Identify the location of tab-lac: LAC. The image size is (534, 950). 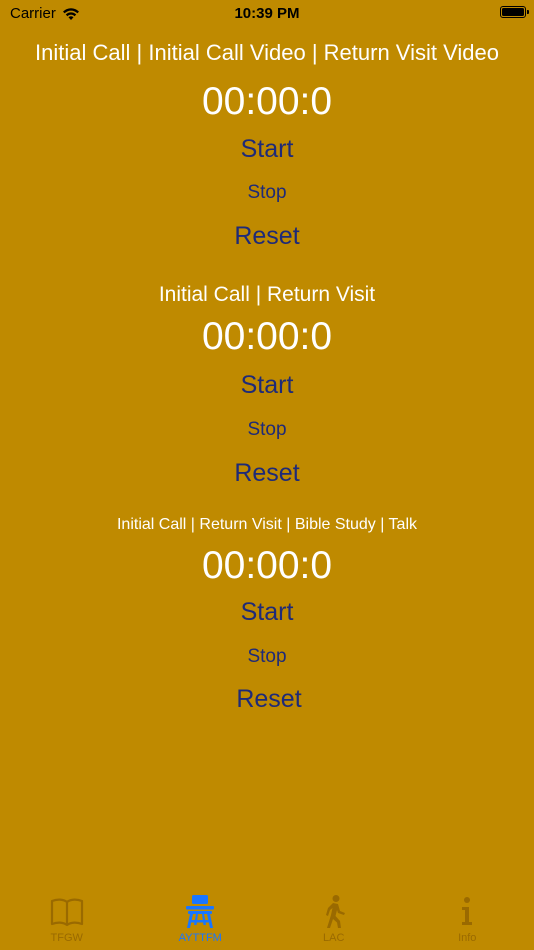
(334, 918).